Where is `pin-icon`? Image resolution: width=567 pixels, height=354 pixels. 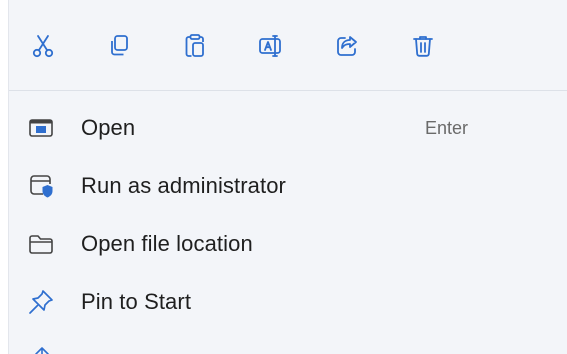
pin-icon is located at coordinates (41, 302).